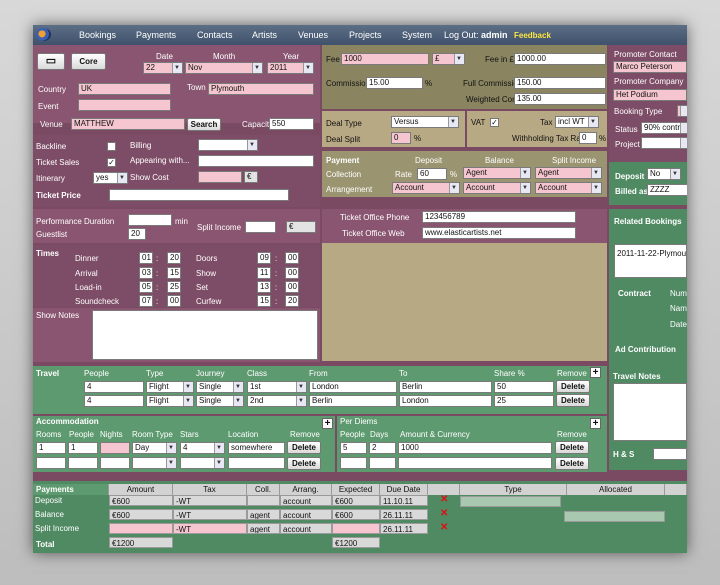 Image resolution: width=720 pixels, height=585 pixels. What do you see at coordinates (667, 190) in the screenshot?
I see `billed-as-input: ZZZZ` at bounding box center [667, 190].